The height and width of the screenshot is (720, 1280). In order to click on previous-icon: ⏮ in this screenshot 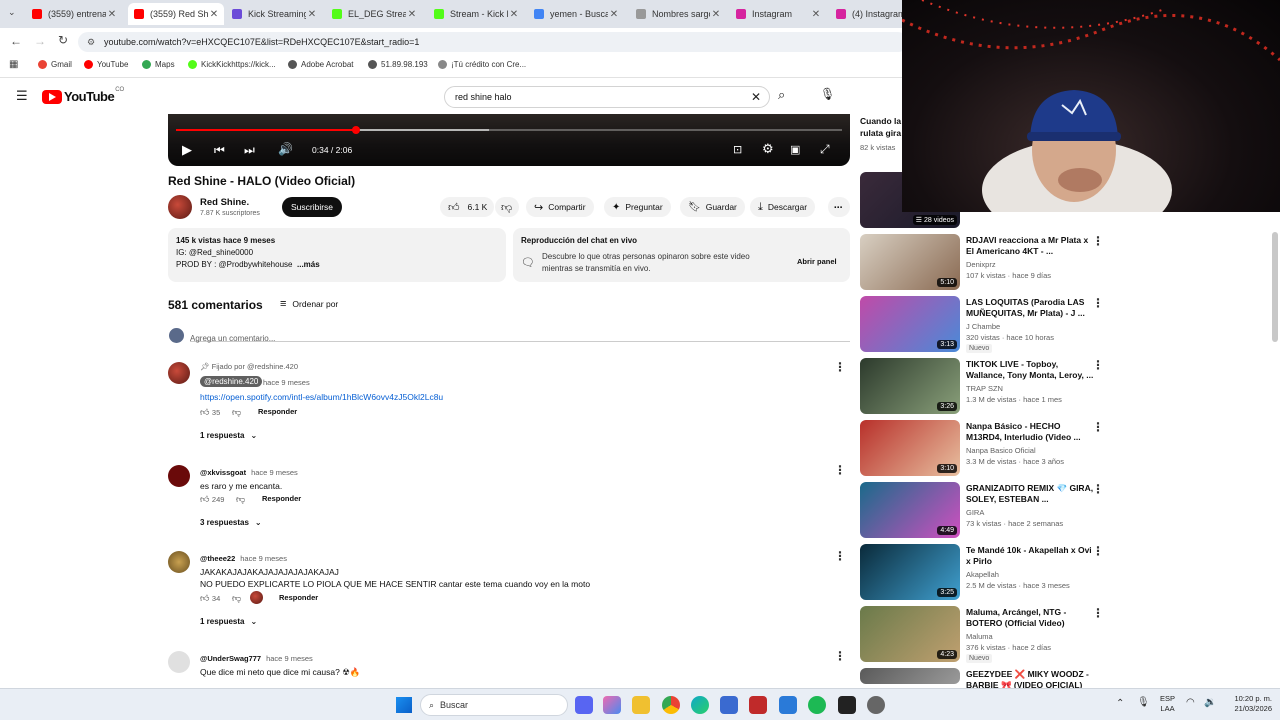, I will do `click(219, 150)`.